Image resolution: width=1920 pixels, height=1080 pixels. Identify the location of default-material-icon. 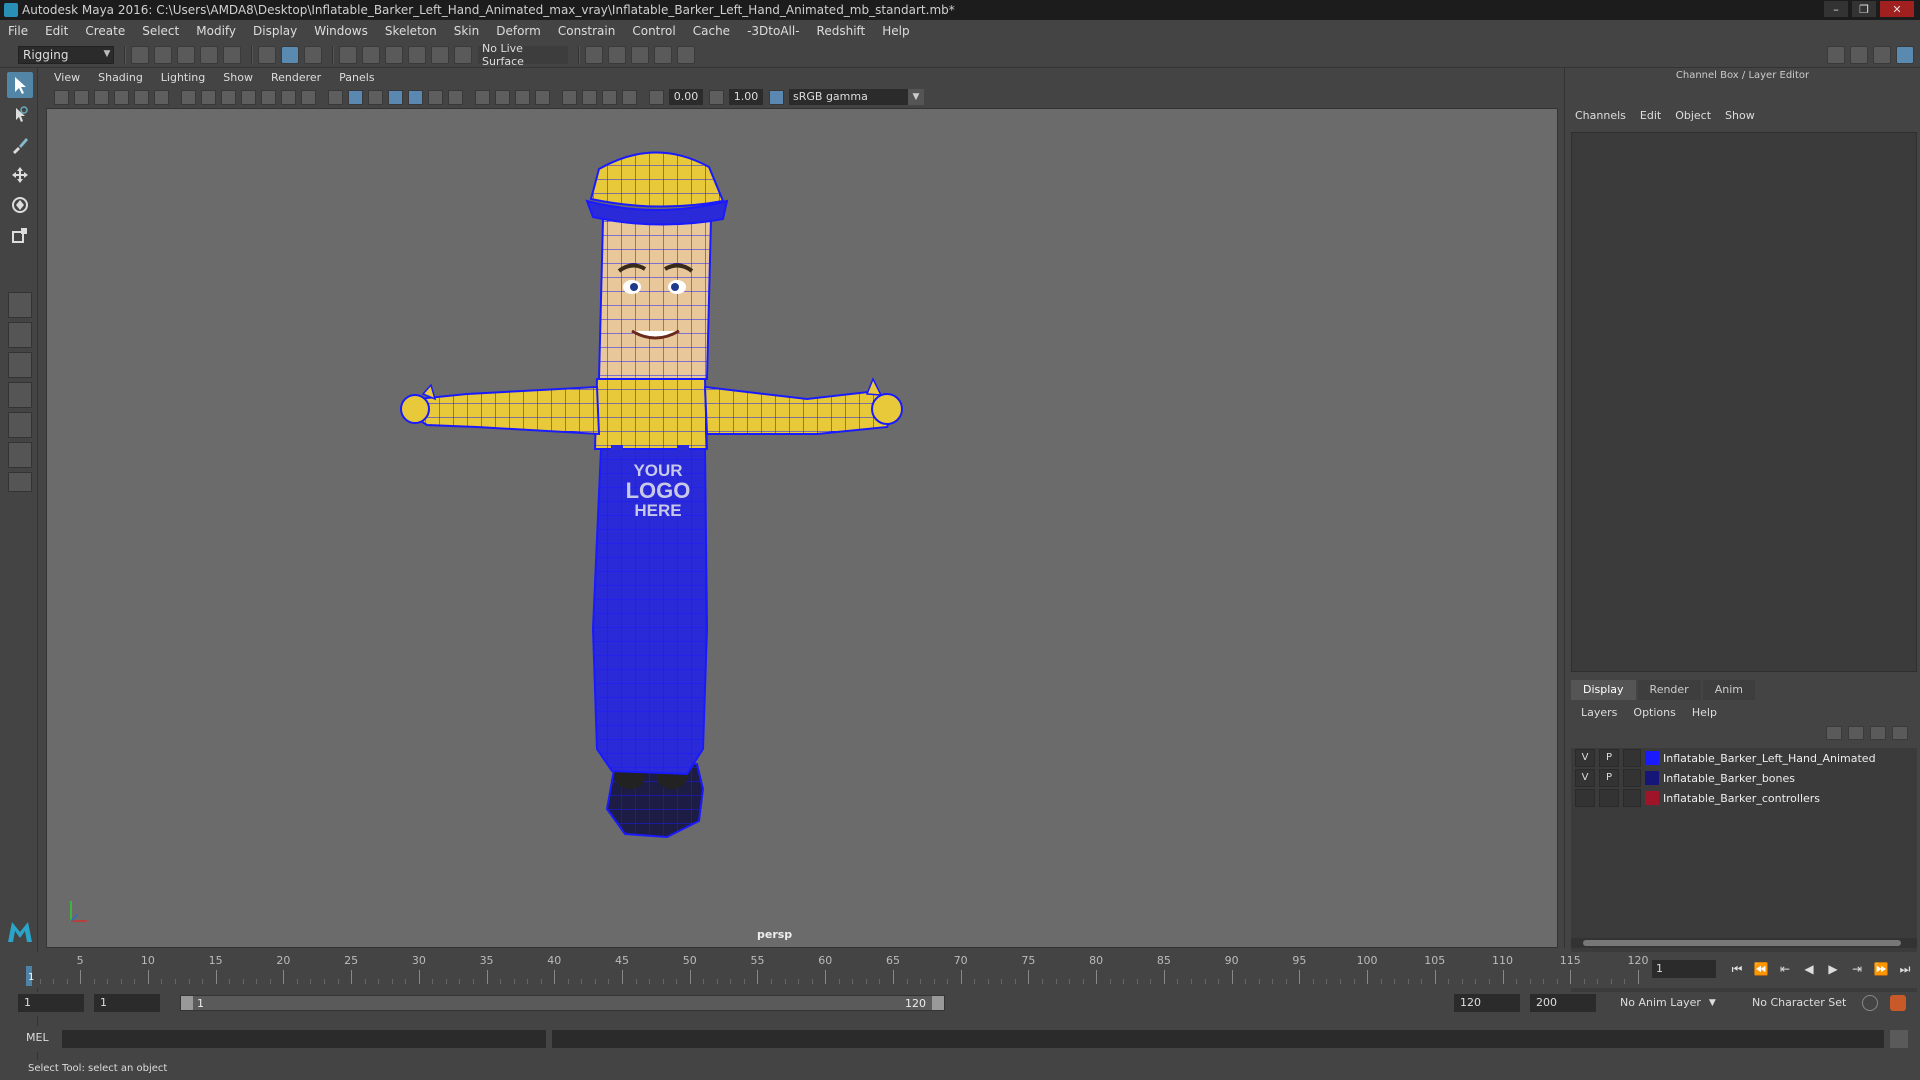
(375, 97).